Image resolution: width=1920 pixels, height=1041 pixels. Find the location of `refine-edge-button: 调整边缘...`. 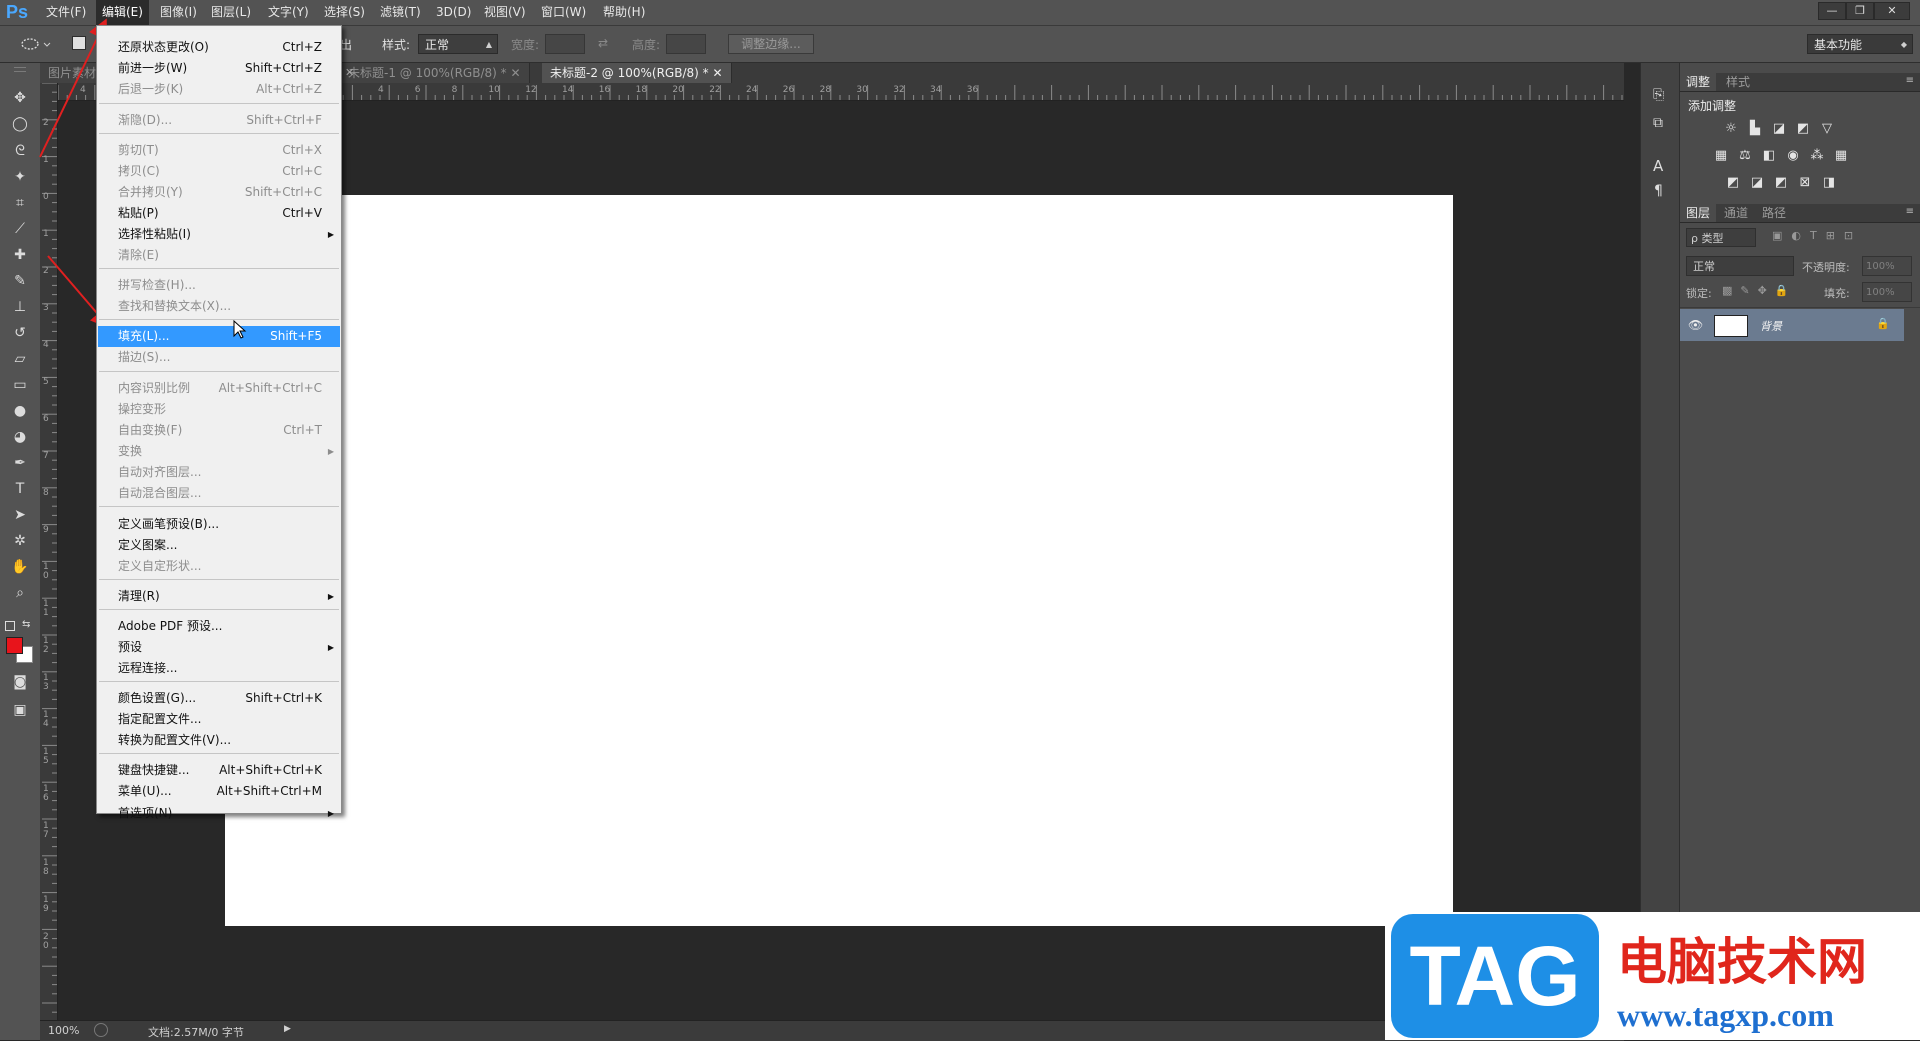

refine-edge-button: 调整边缘... is located at coordinates (771, 44).